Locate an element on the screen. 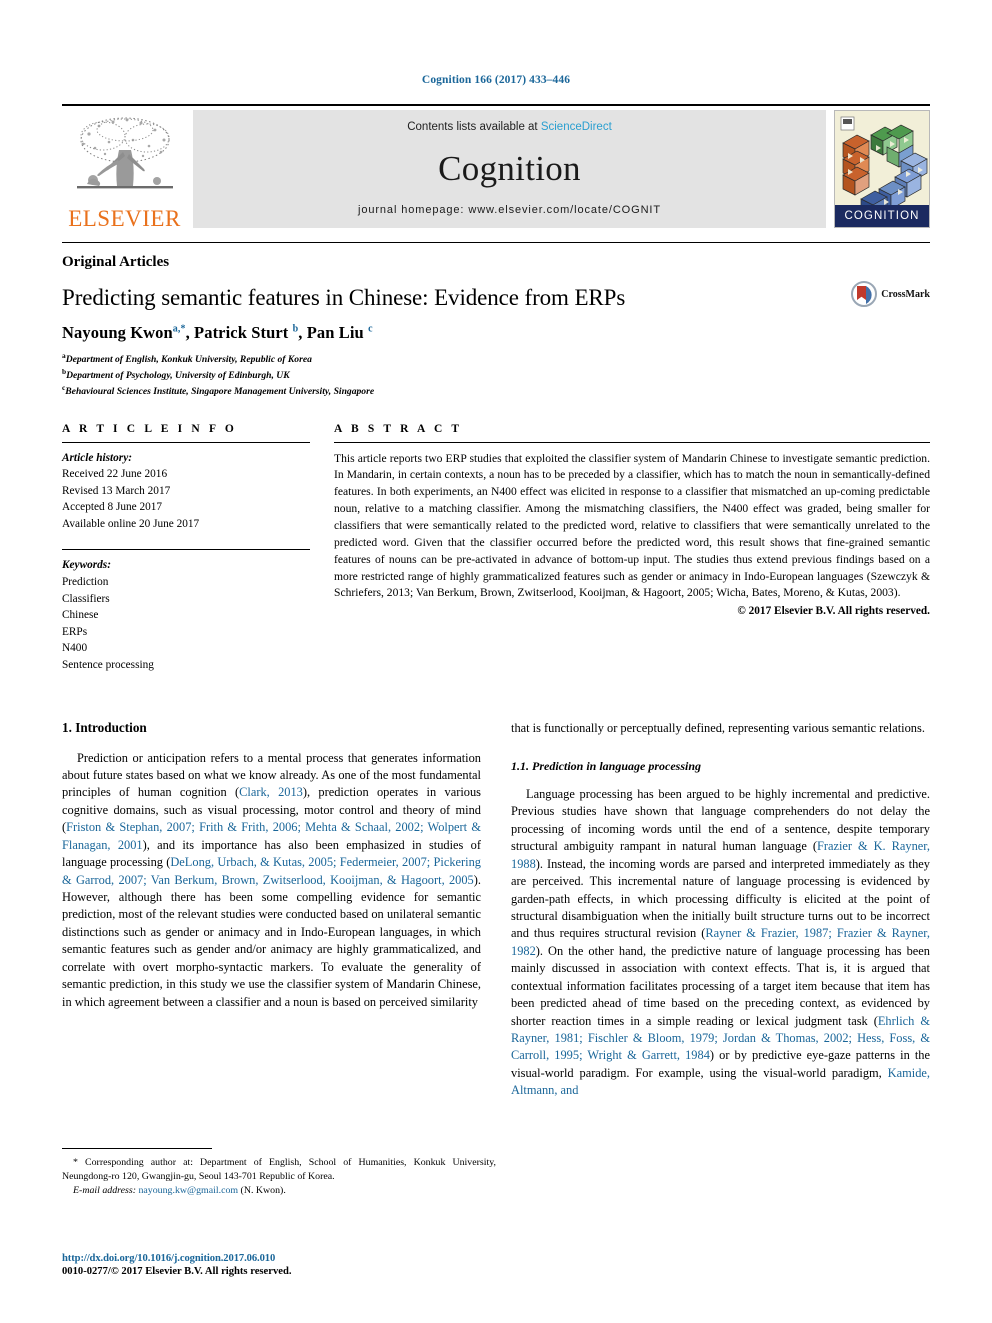 This screenshot has width=992, height=1323. email-link: nayoung.kw@gmail.com is located at coordinates (188, 1190).